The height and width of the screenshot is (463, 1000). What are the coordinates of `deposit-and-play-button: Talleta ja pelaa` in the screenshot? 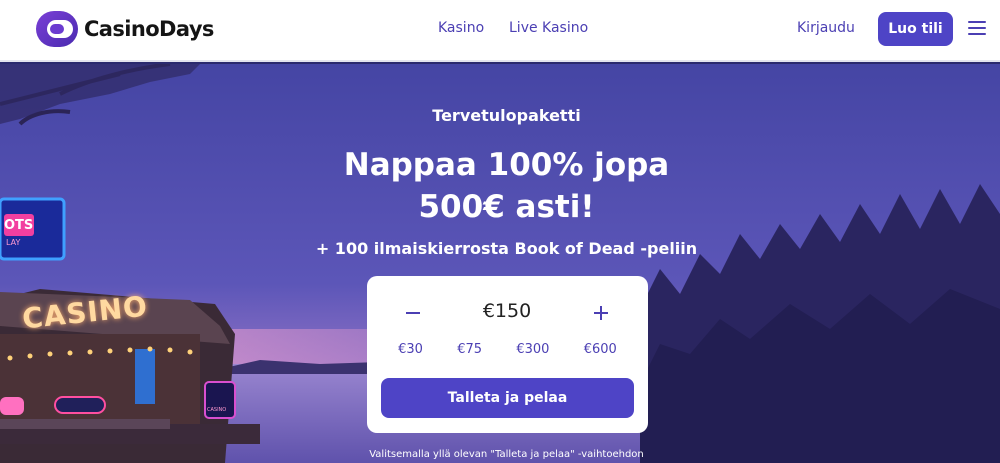 It's located at (507, 398).